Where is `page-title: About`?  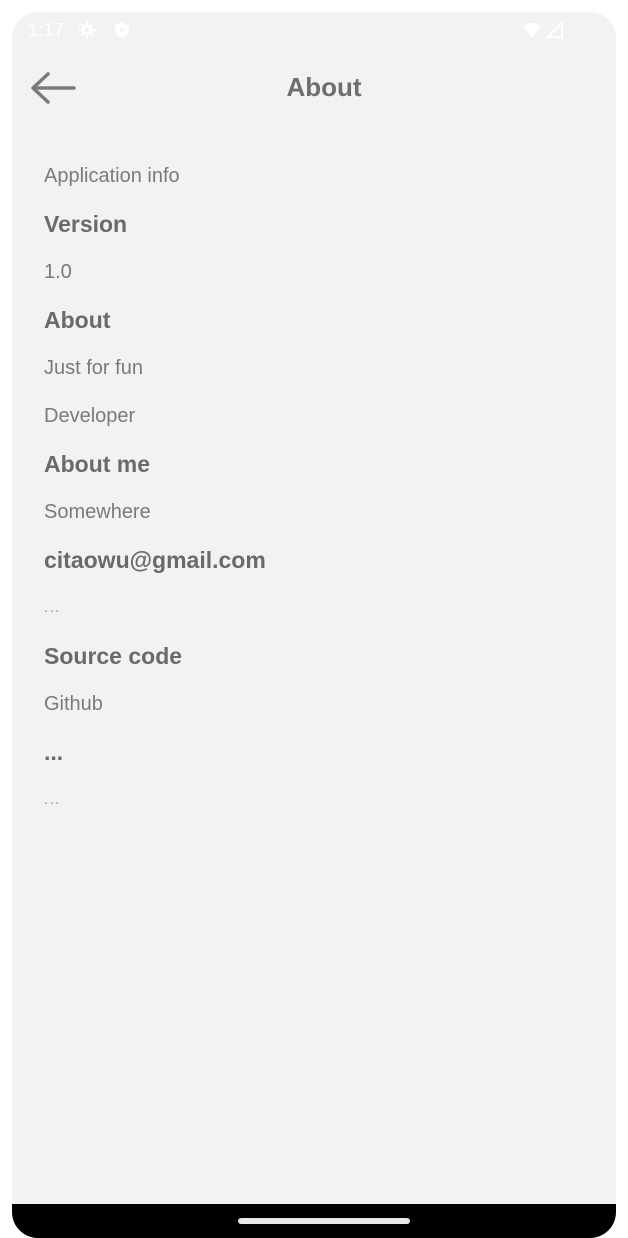 page-title: About is located at coordinates (324, 87).